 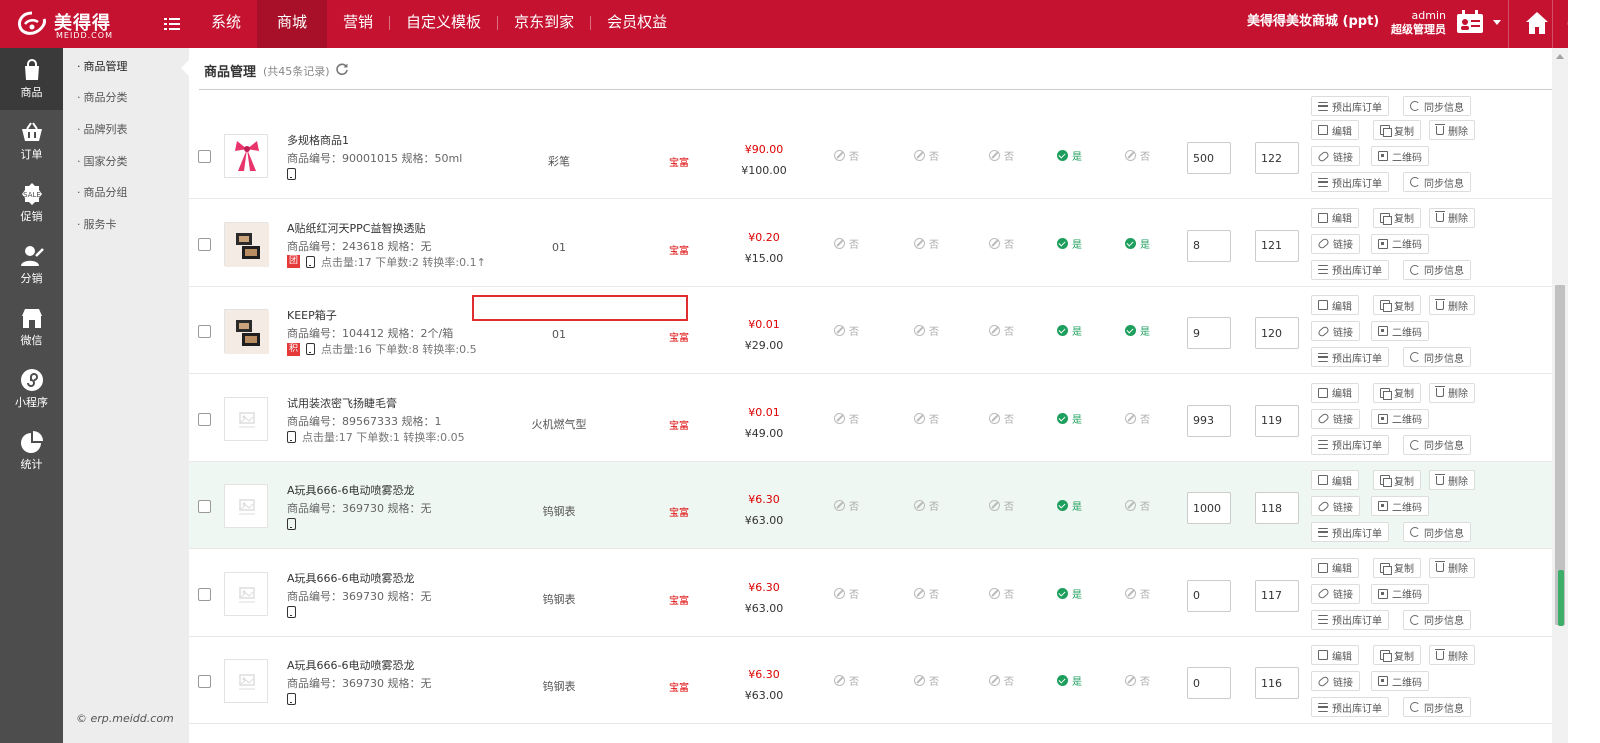 What do you see at coordinates (102, 129) in the screenshot?
I see `subnav-item-brand-list: 品牌列表` at bounding box center [102, 129].